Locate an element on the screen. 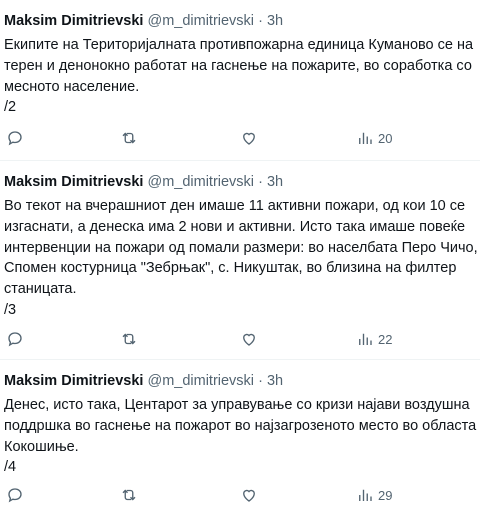 This screenshot has width=480, height=510. tweet-actions: 22 is located at coordinates (240, 339).